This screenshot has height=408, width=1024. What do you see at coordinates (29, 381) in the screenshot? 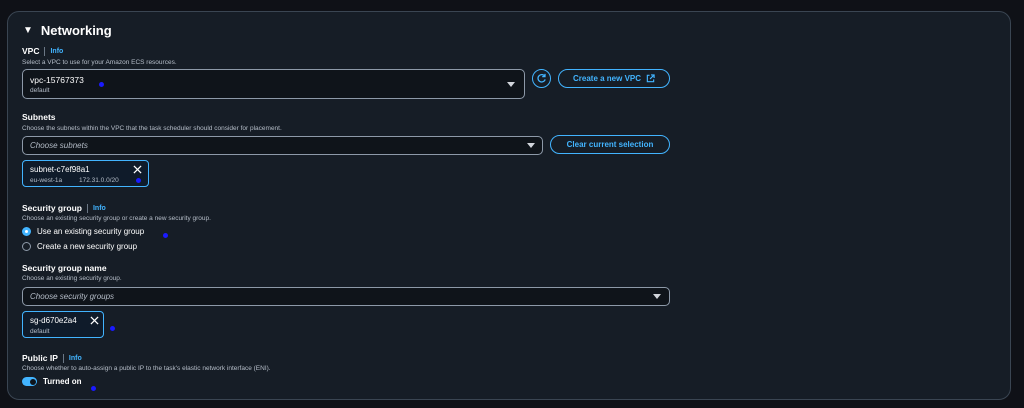
I see `toggle-switch` at bounding box center [29, 381].